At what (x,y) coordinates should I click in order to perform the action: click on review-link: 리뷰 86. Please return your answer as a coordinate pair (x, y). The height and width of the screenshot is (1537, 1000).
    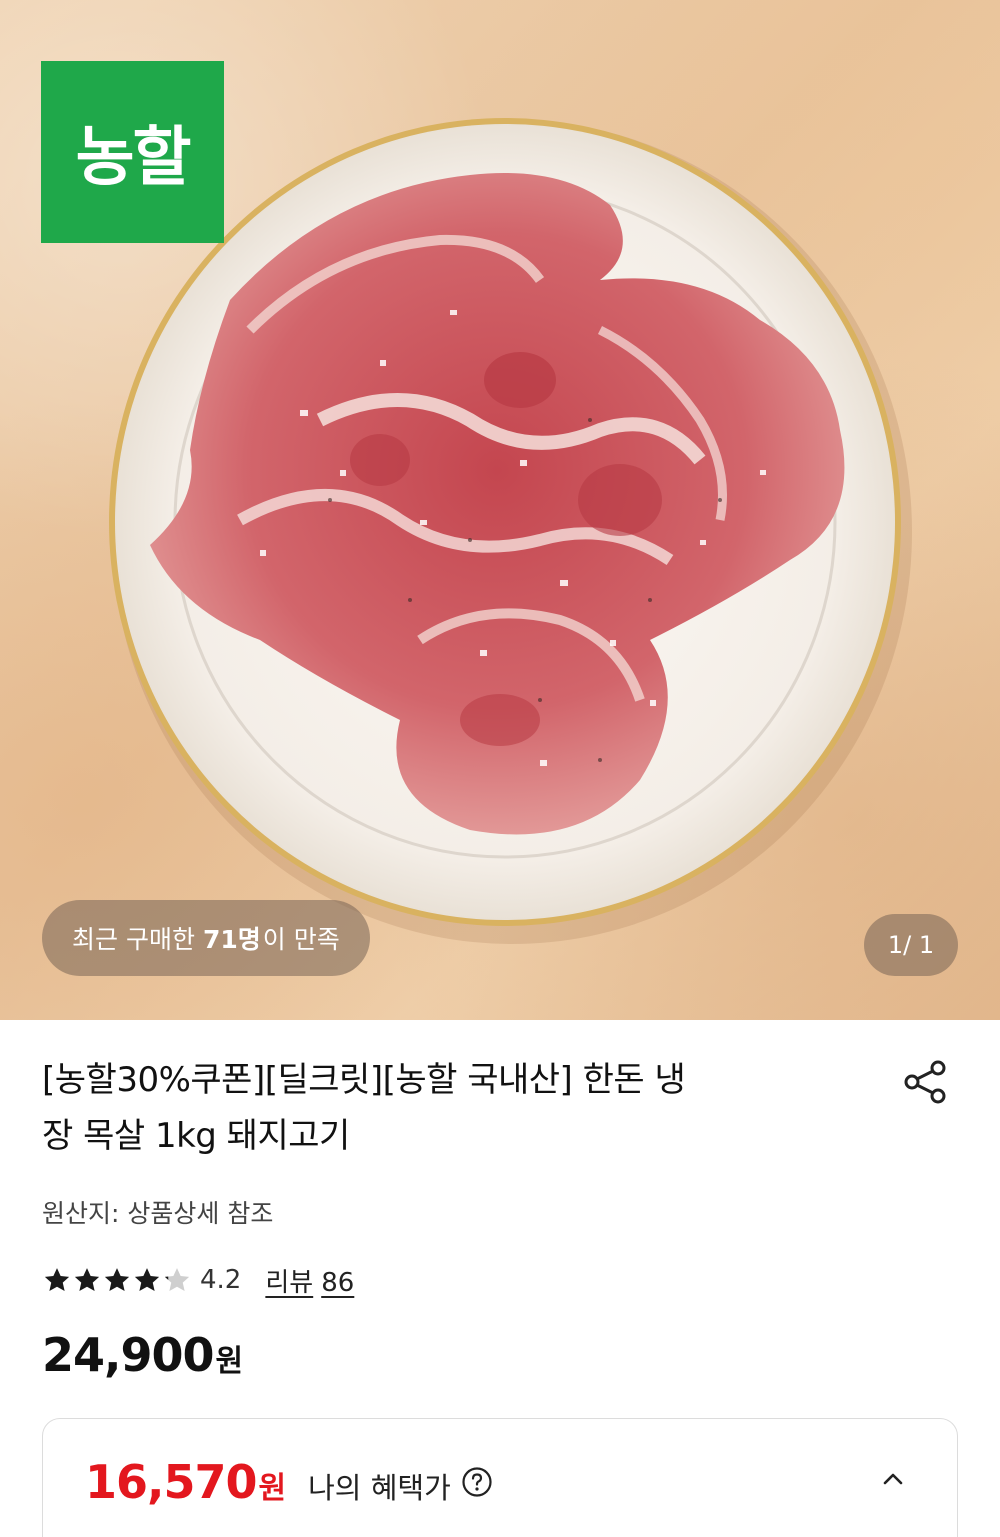
    Looking at the image, I should click on (309, 1280).